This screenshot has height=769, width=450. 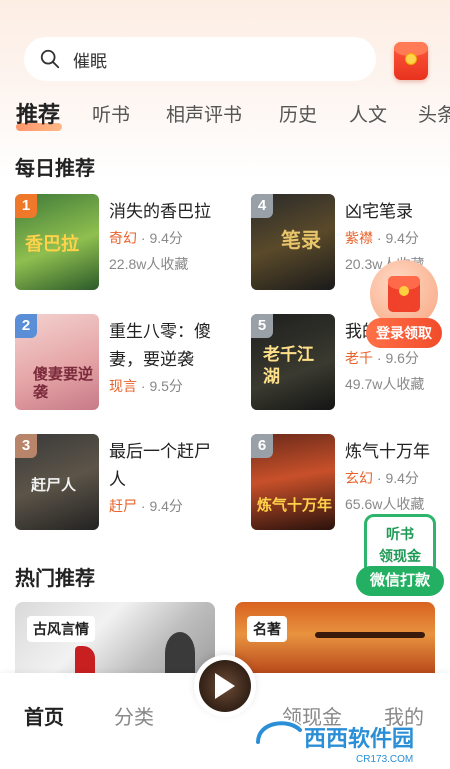 I want to click on book-card: 3 赶尸人 最后一个赶尸人 赶尸 · 9.4分, so click(x=120, y=484).